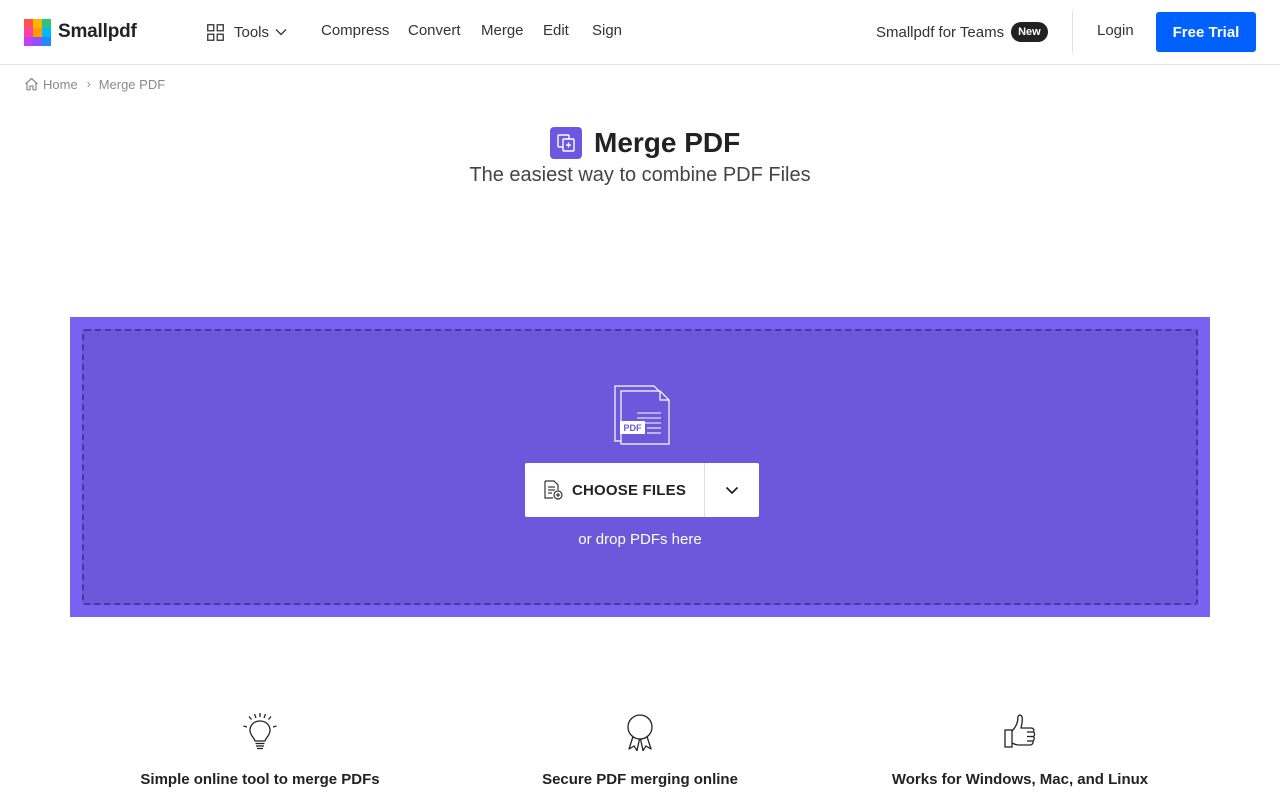 This screenshot has width=1280, height=800. What do you see at coordinates (1115, 30) in the screenshot?
I see `login-link: Login` at bounding box center [1115, 30].